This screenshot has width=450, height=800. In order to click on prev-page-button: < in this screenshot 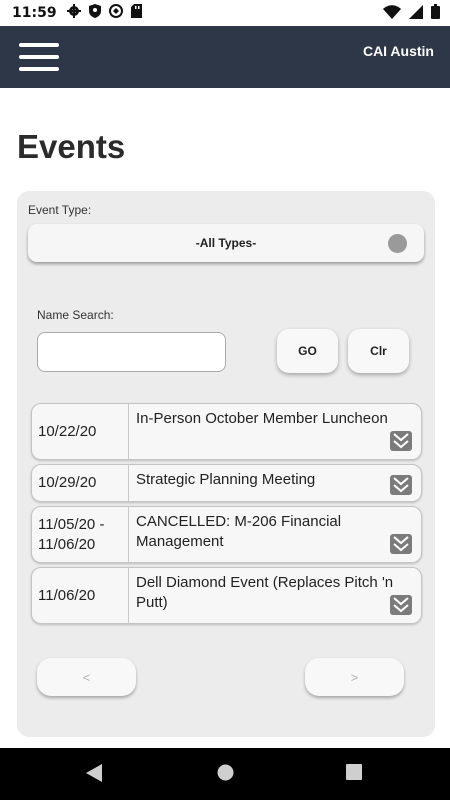, I will do `click(86, 677)`.